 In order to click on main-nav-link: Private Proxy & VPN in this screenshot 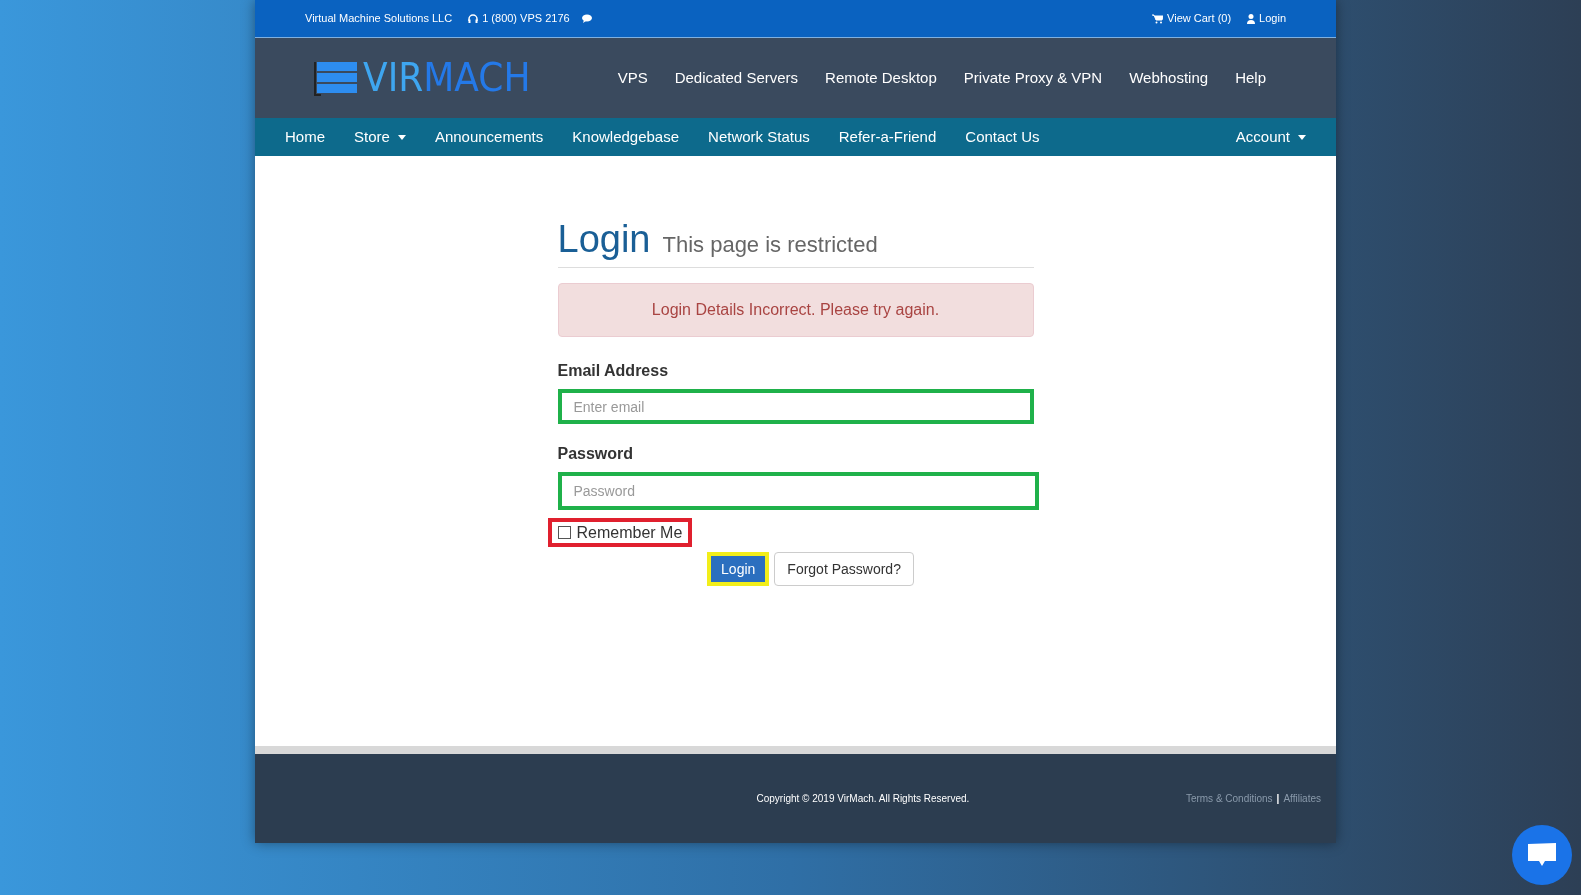, I will do `click(1033, 78)`.